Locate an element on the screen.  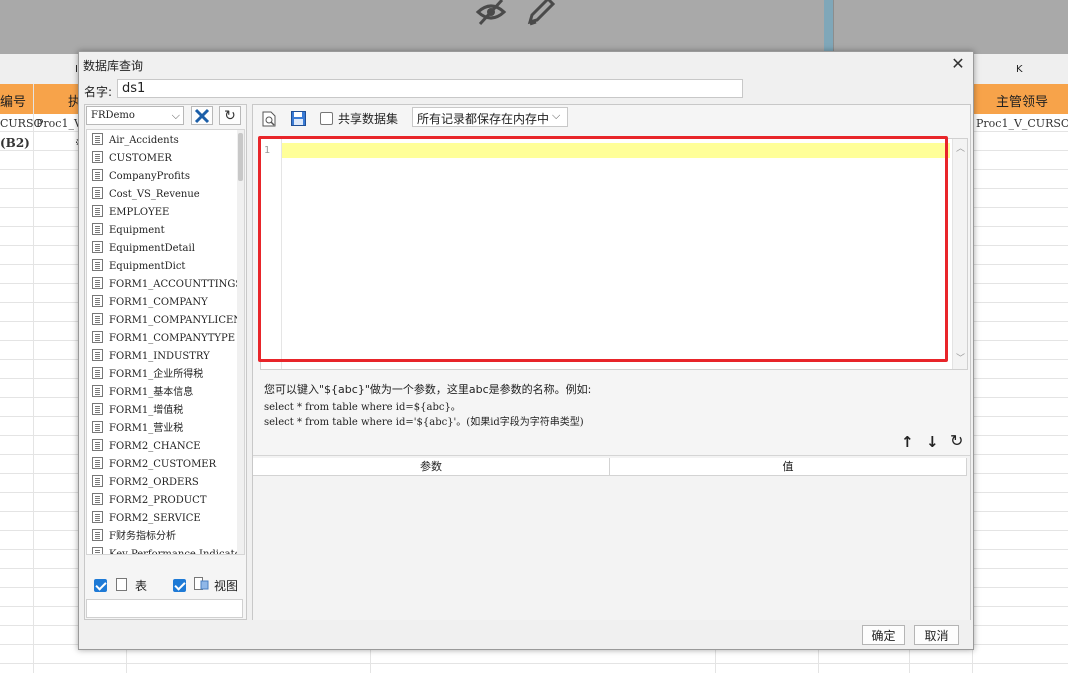
table-filter-label: 表 is located at coordinates (141, 586).